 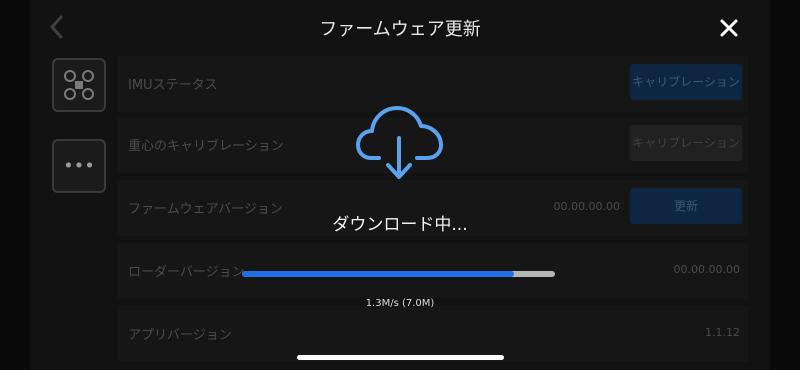 I want to click on download-progress-fill, so click(x=378, y=274).